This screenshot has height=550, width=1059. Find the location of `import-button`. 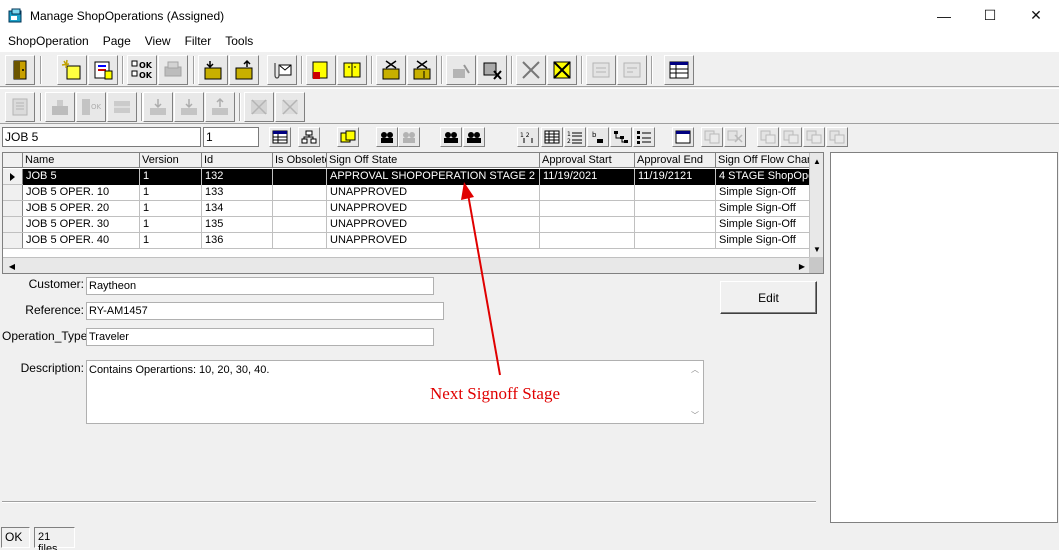

import-button is located at coordinates (213, 70).